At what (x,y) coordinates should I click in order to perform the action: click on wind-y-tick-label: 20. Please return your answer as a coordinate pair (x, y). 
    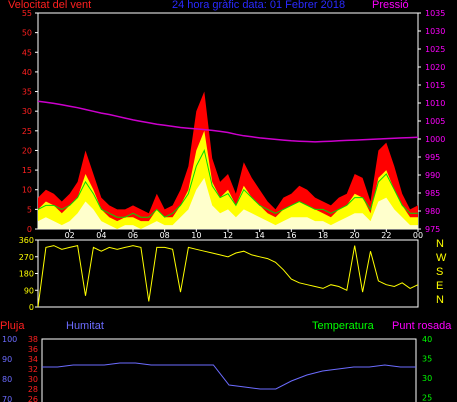
    Looking at the image, I should click on (27, 150).